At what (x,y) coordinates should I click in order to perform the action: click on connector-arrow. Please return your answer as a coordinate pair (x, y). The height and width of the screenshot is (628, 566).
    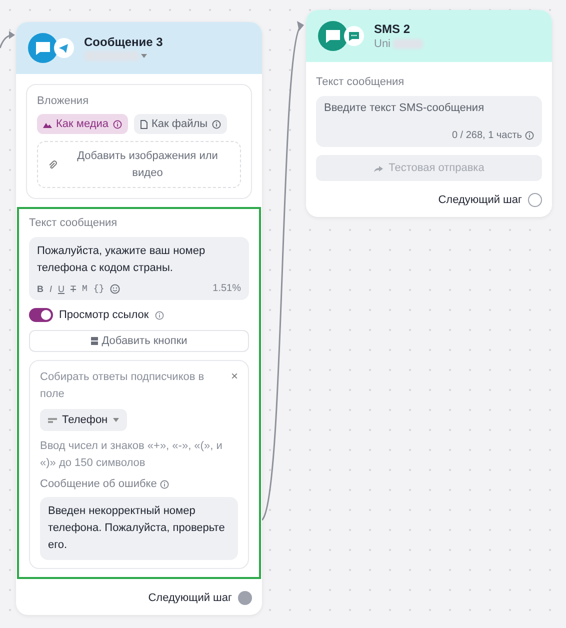
    Looking at the image, I should click on (7, 39).